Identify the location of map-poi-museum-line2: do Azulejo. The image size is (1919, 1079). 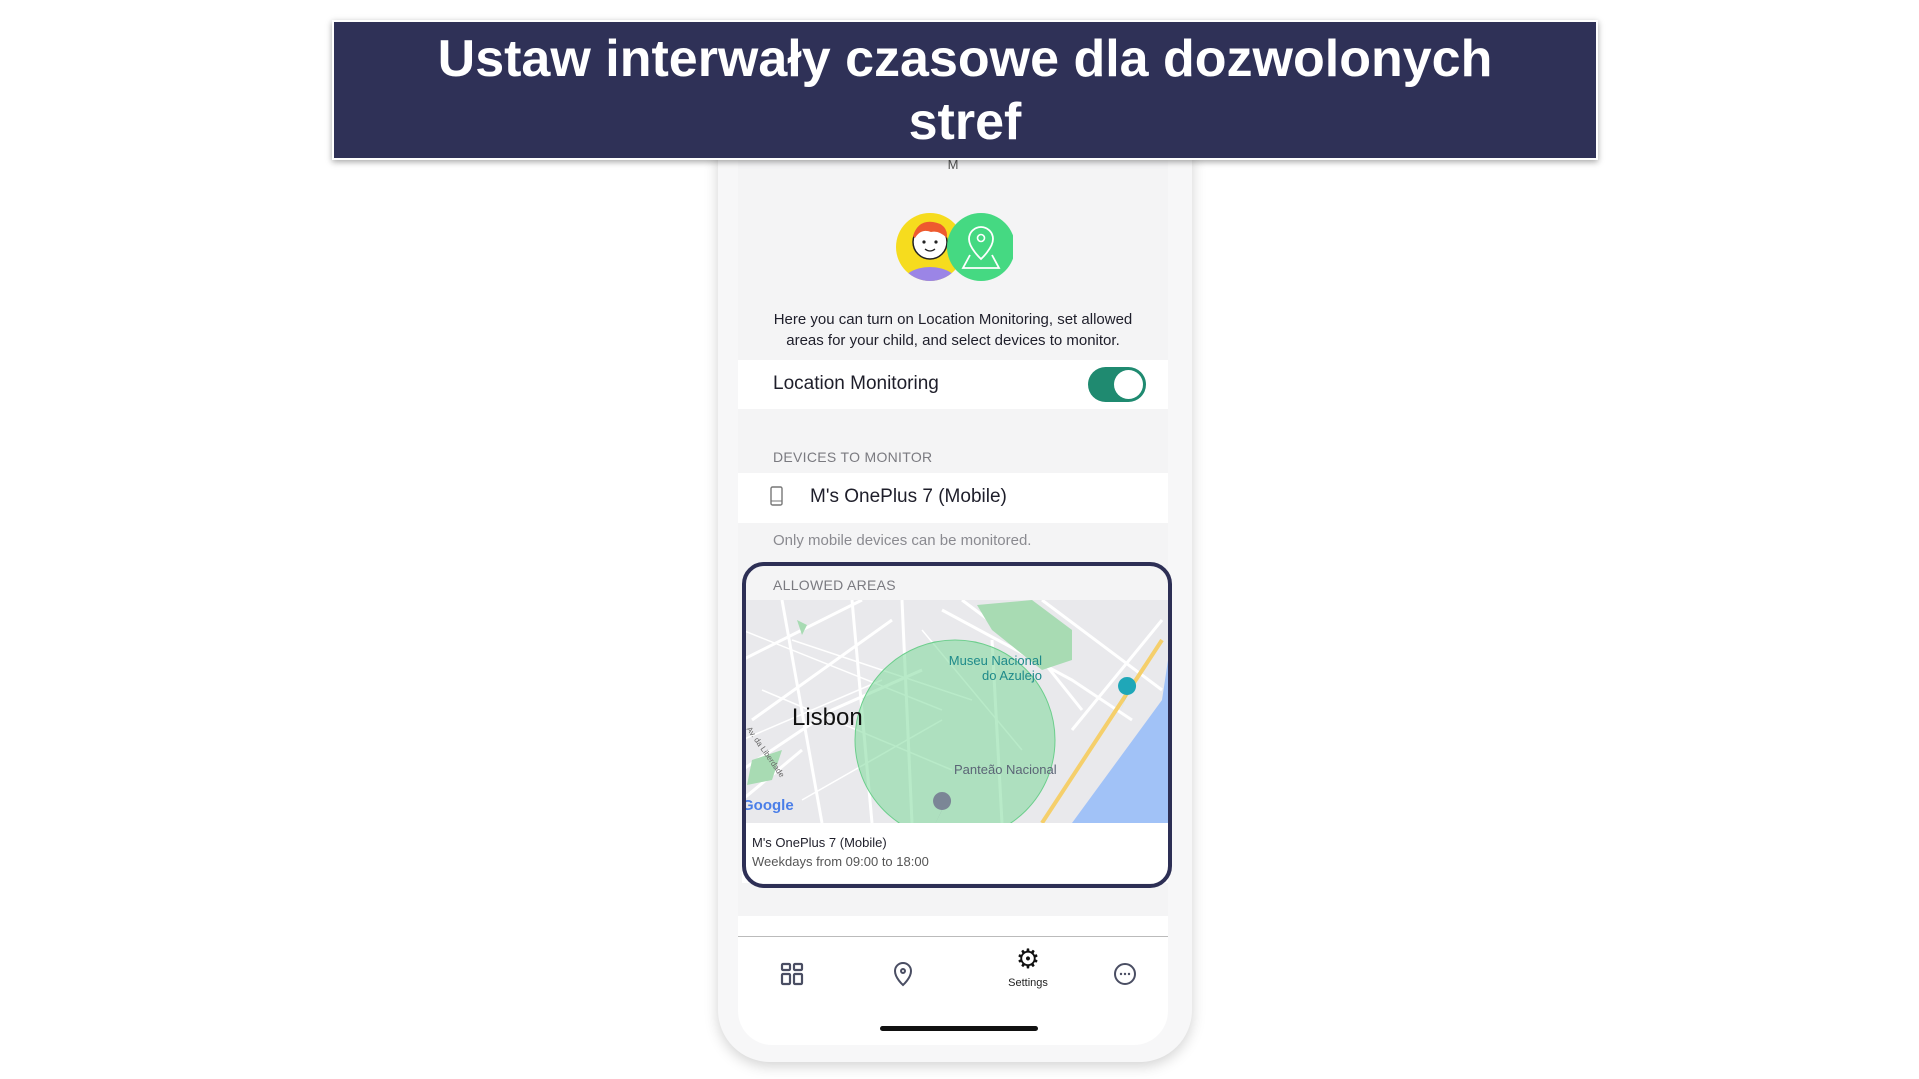
(1012, 675).